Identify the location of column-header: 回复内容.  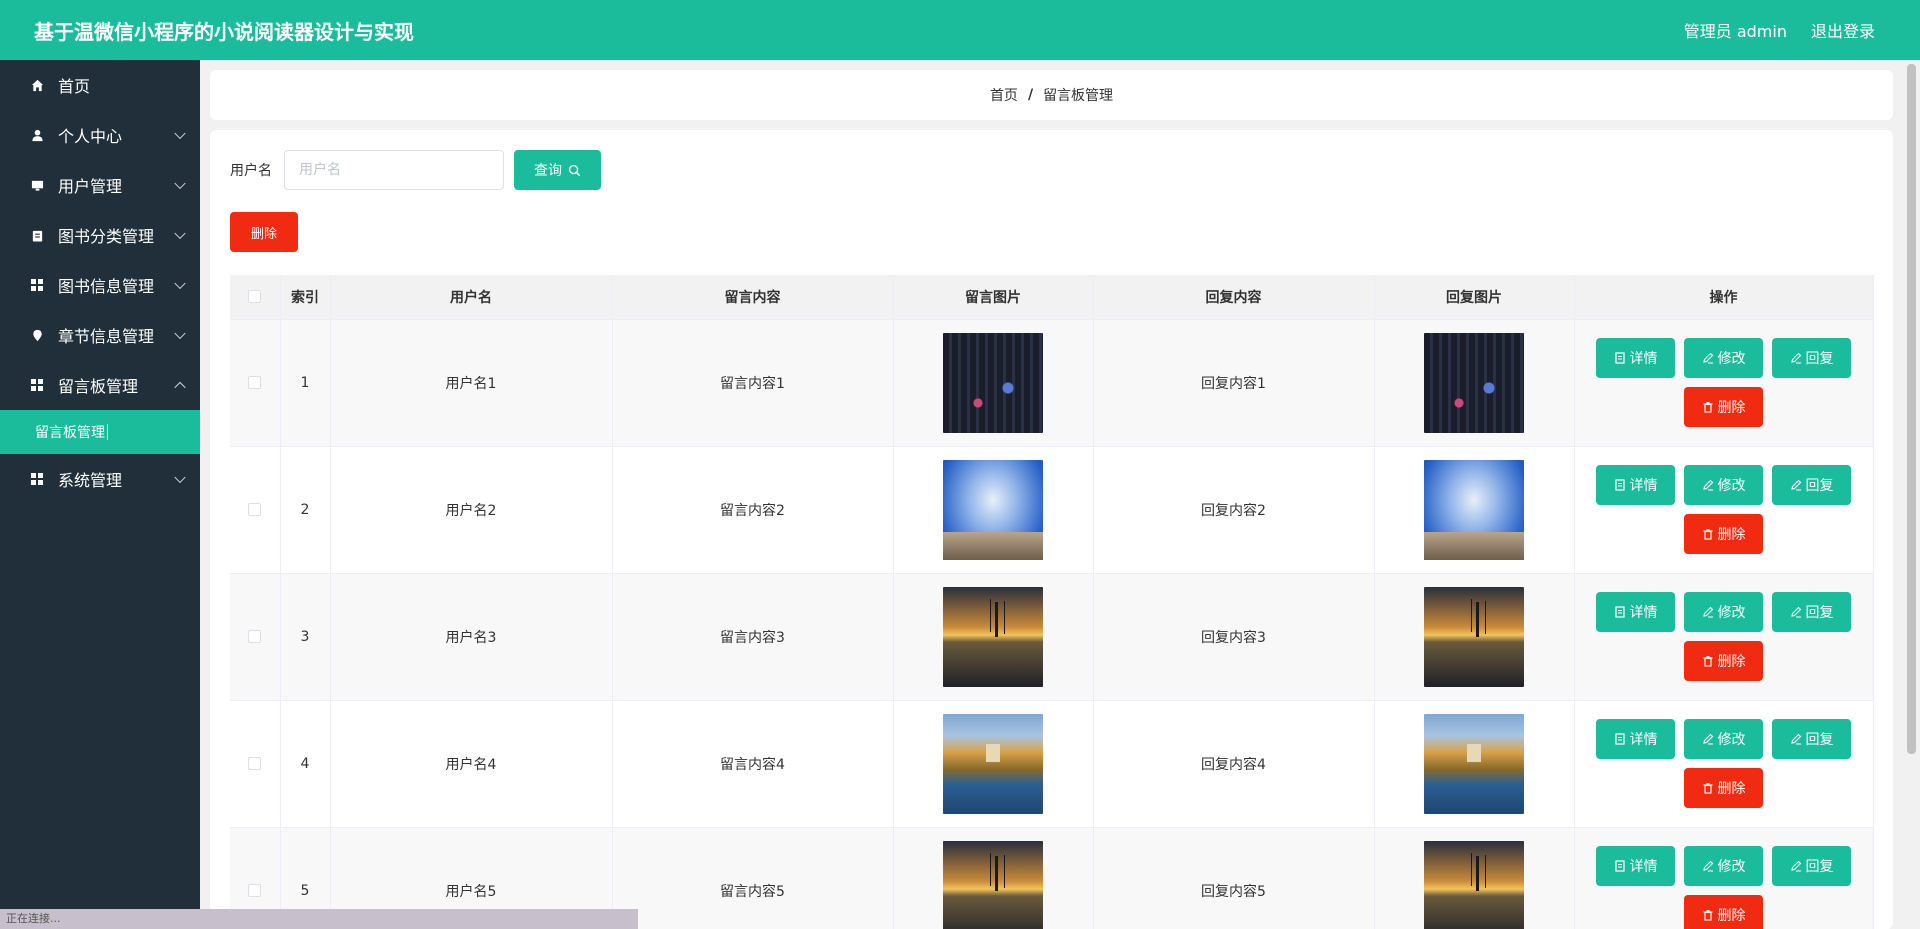
(1234, 297).